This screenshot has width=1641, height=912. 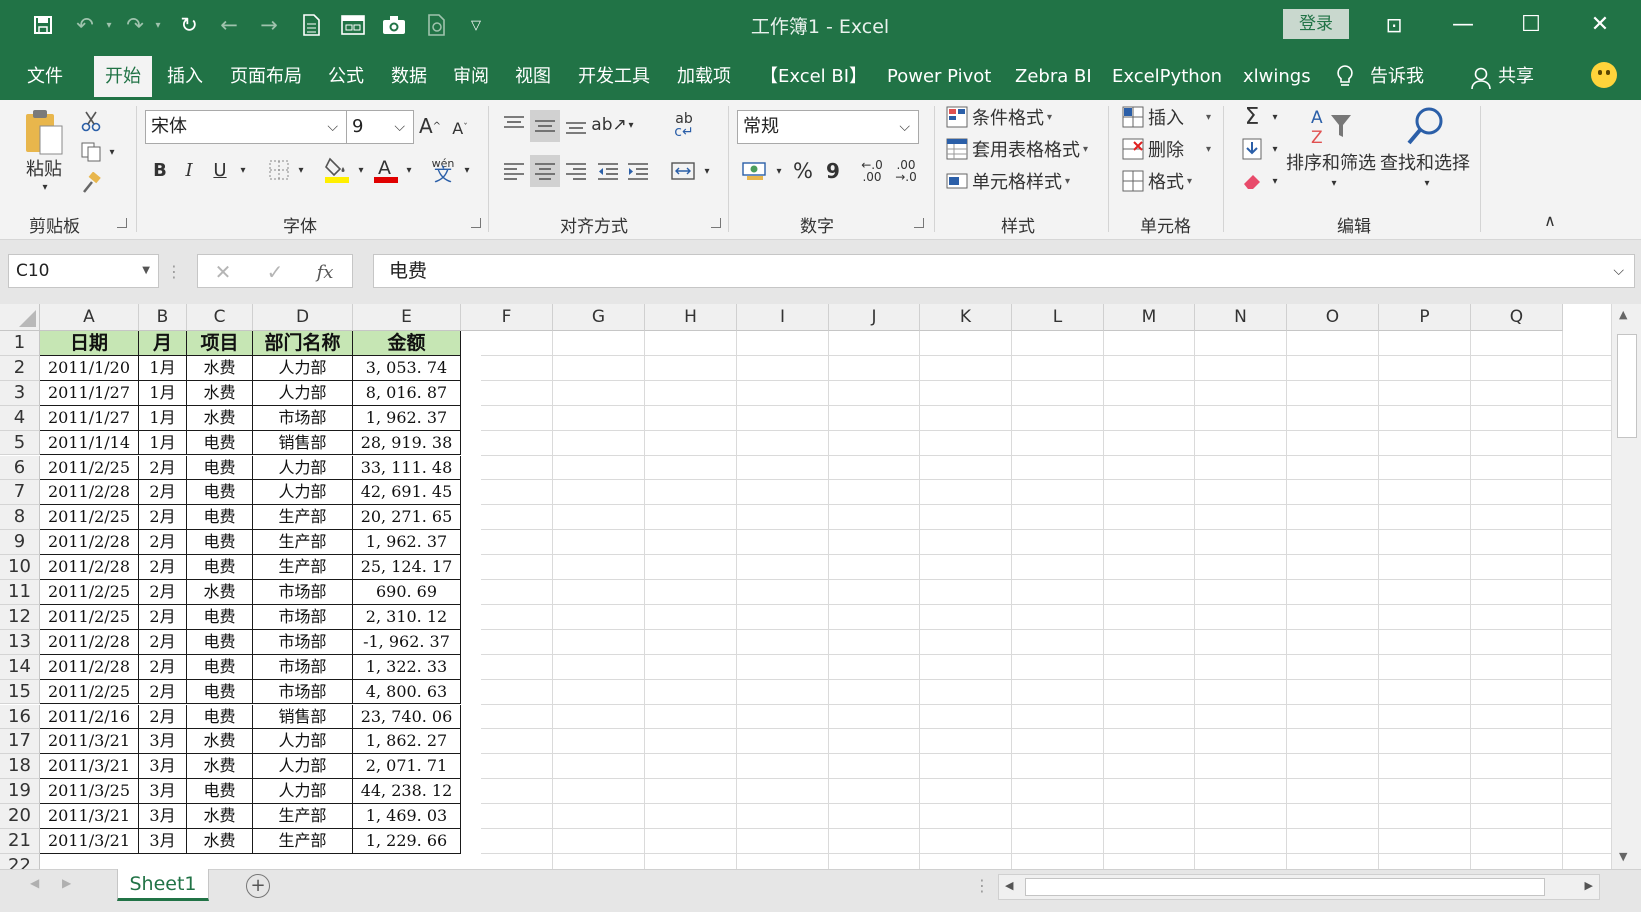 What do you see at coordinates (599, 317) in the screenshot?
I see `column-header-g: G` at bounding box center [599, 317].